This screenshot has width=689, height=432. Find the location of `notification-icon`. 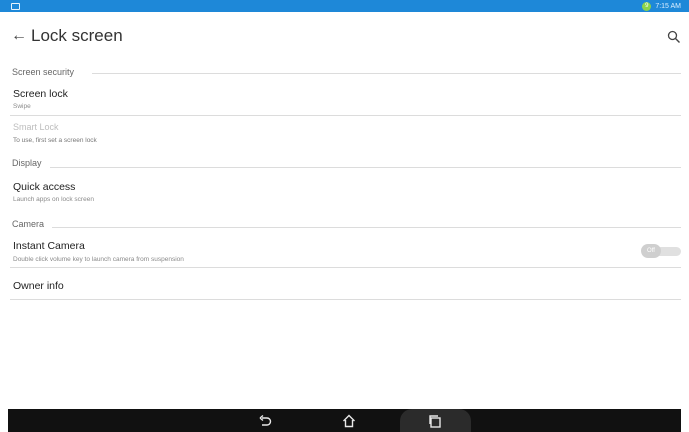

notification-icon is located at coordinates (15, 6).